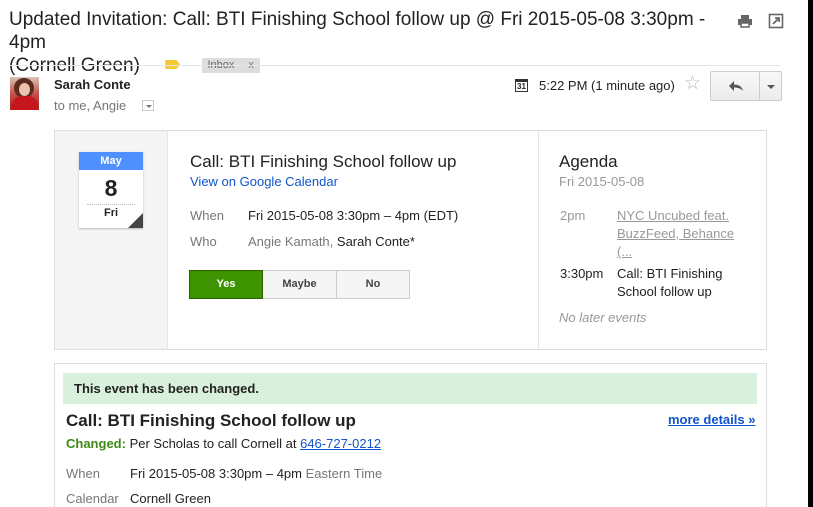 The image size is (813, 507). What do you see at coordinates (135, 220) in the screenshot?
I see `page-fold-icon` at bounding box center [135, 220].